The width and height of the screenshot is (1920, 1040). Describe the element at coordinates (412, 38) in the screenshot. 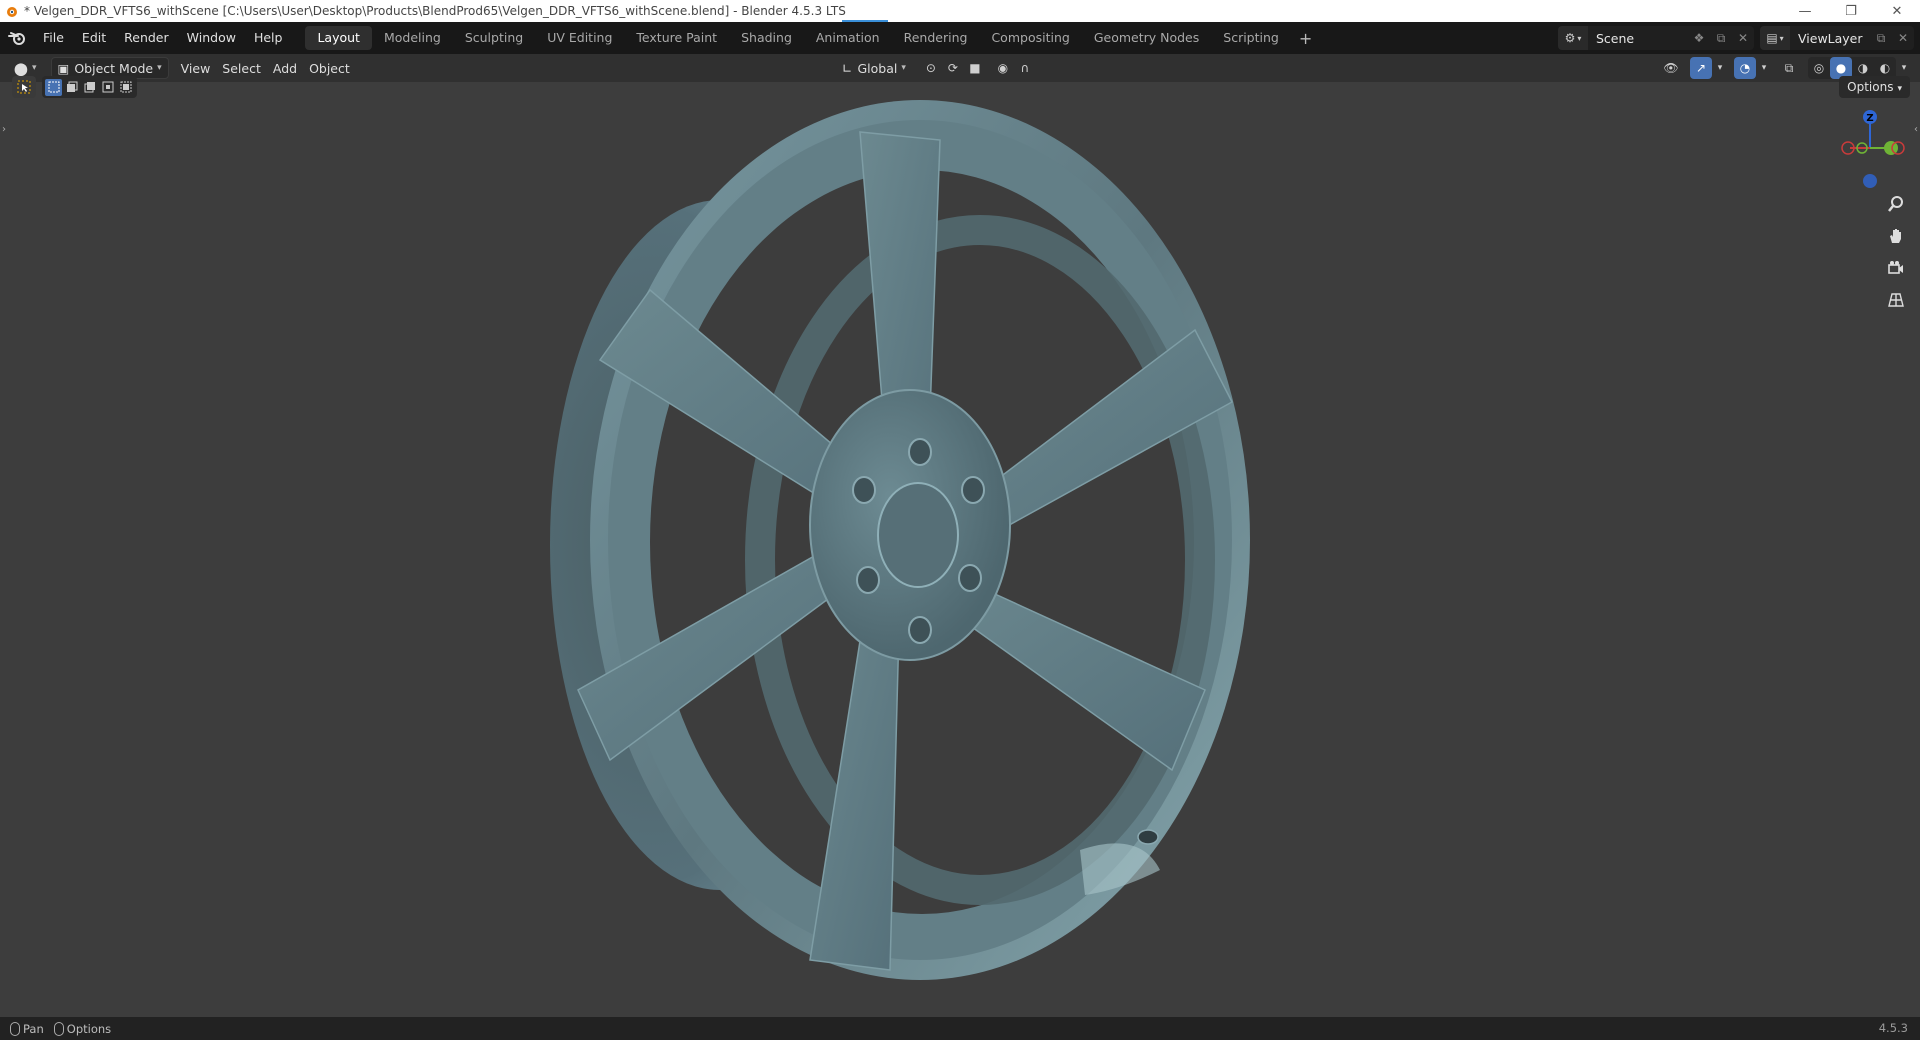

I see `tab-modeling: Modeling` at that location.